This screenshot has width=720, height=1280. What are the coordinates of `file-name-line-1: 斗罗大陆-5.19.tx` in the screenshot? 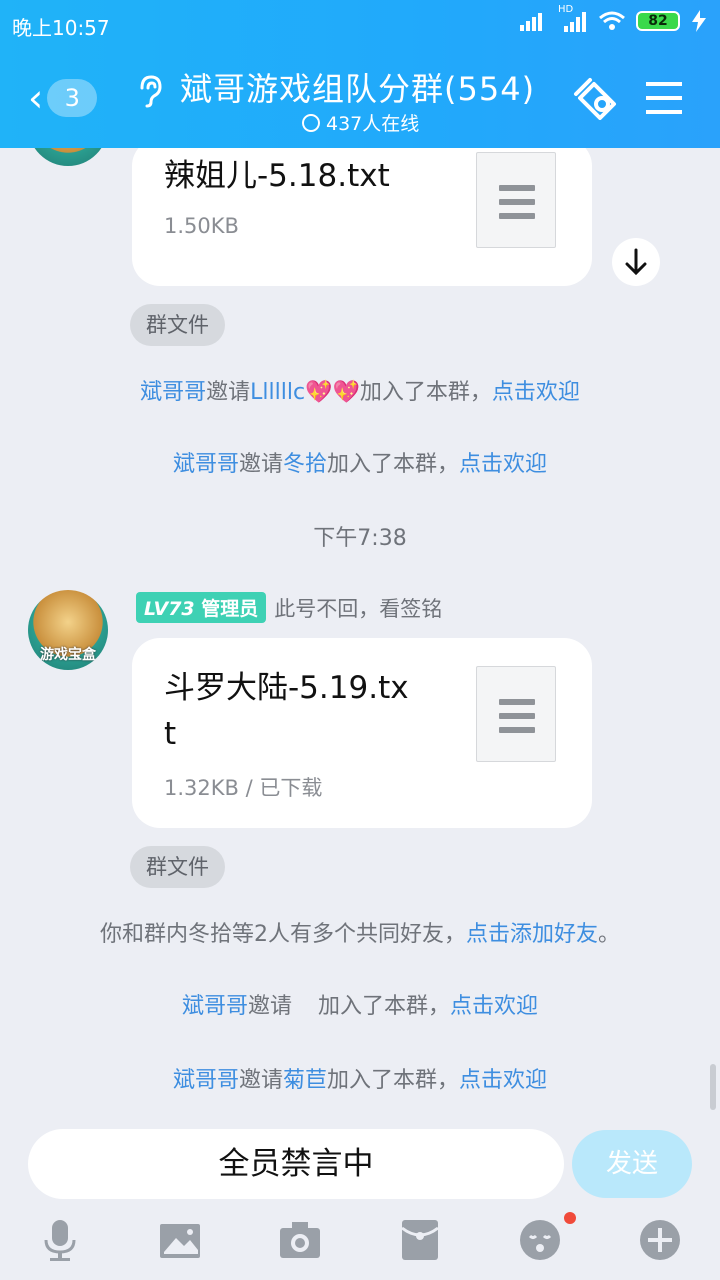 It's located at (286, 688).